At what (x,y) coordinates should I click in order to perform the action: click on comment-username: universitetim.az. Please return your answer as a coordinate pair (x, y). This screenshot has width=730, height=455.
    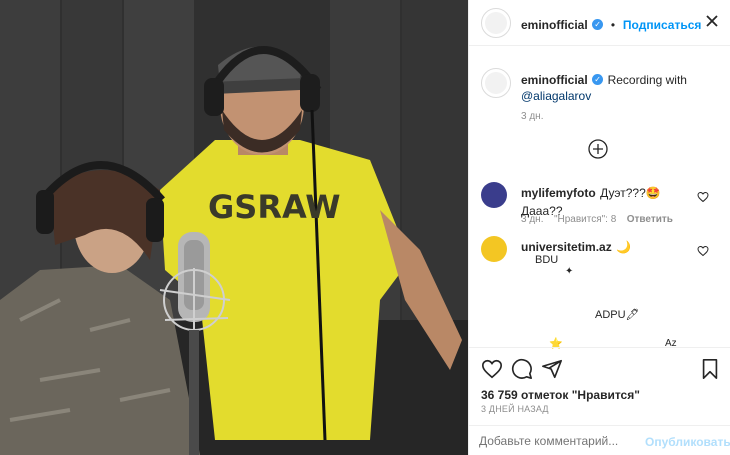
    Looking at the image, I should click on (566, 247).